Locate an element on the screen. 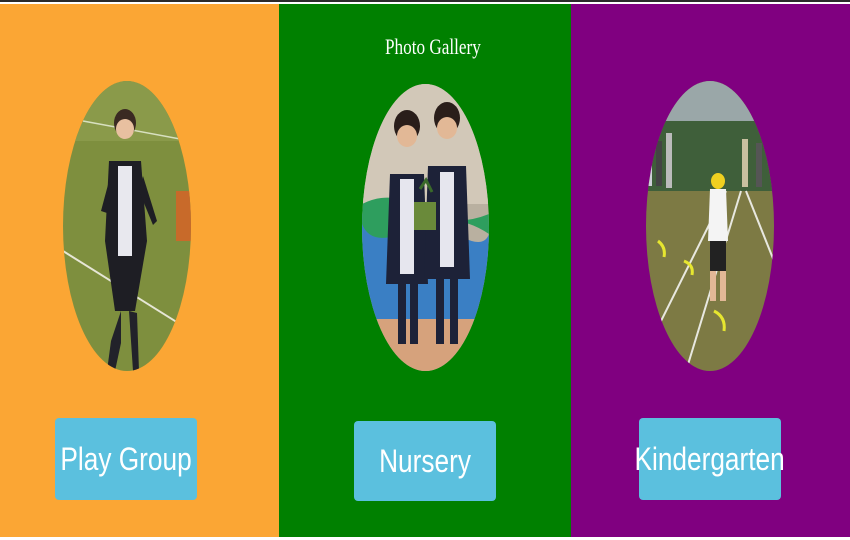  kindergarten-photo-image is located at coordinates (710, 226).